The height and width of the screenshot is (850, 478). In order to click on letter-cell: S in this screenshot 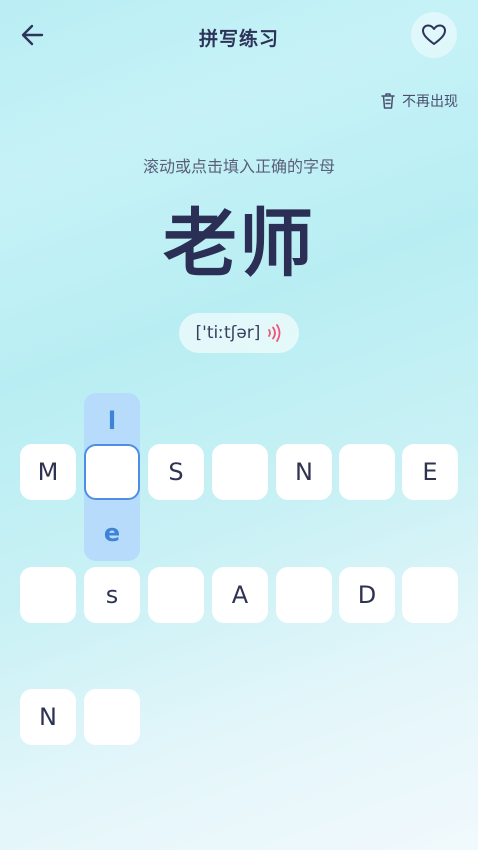, I will do `click(176, 472)`.